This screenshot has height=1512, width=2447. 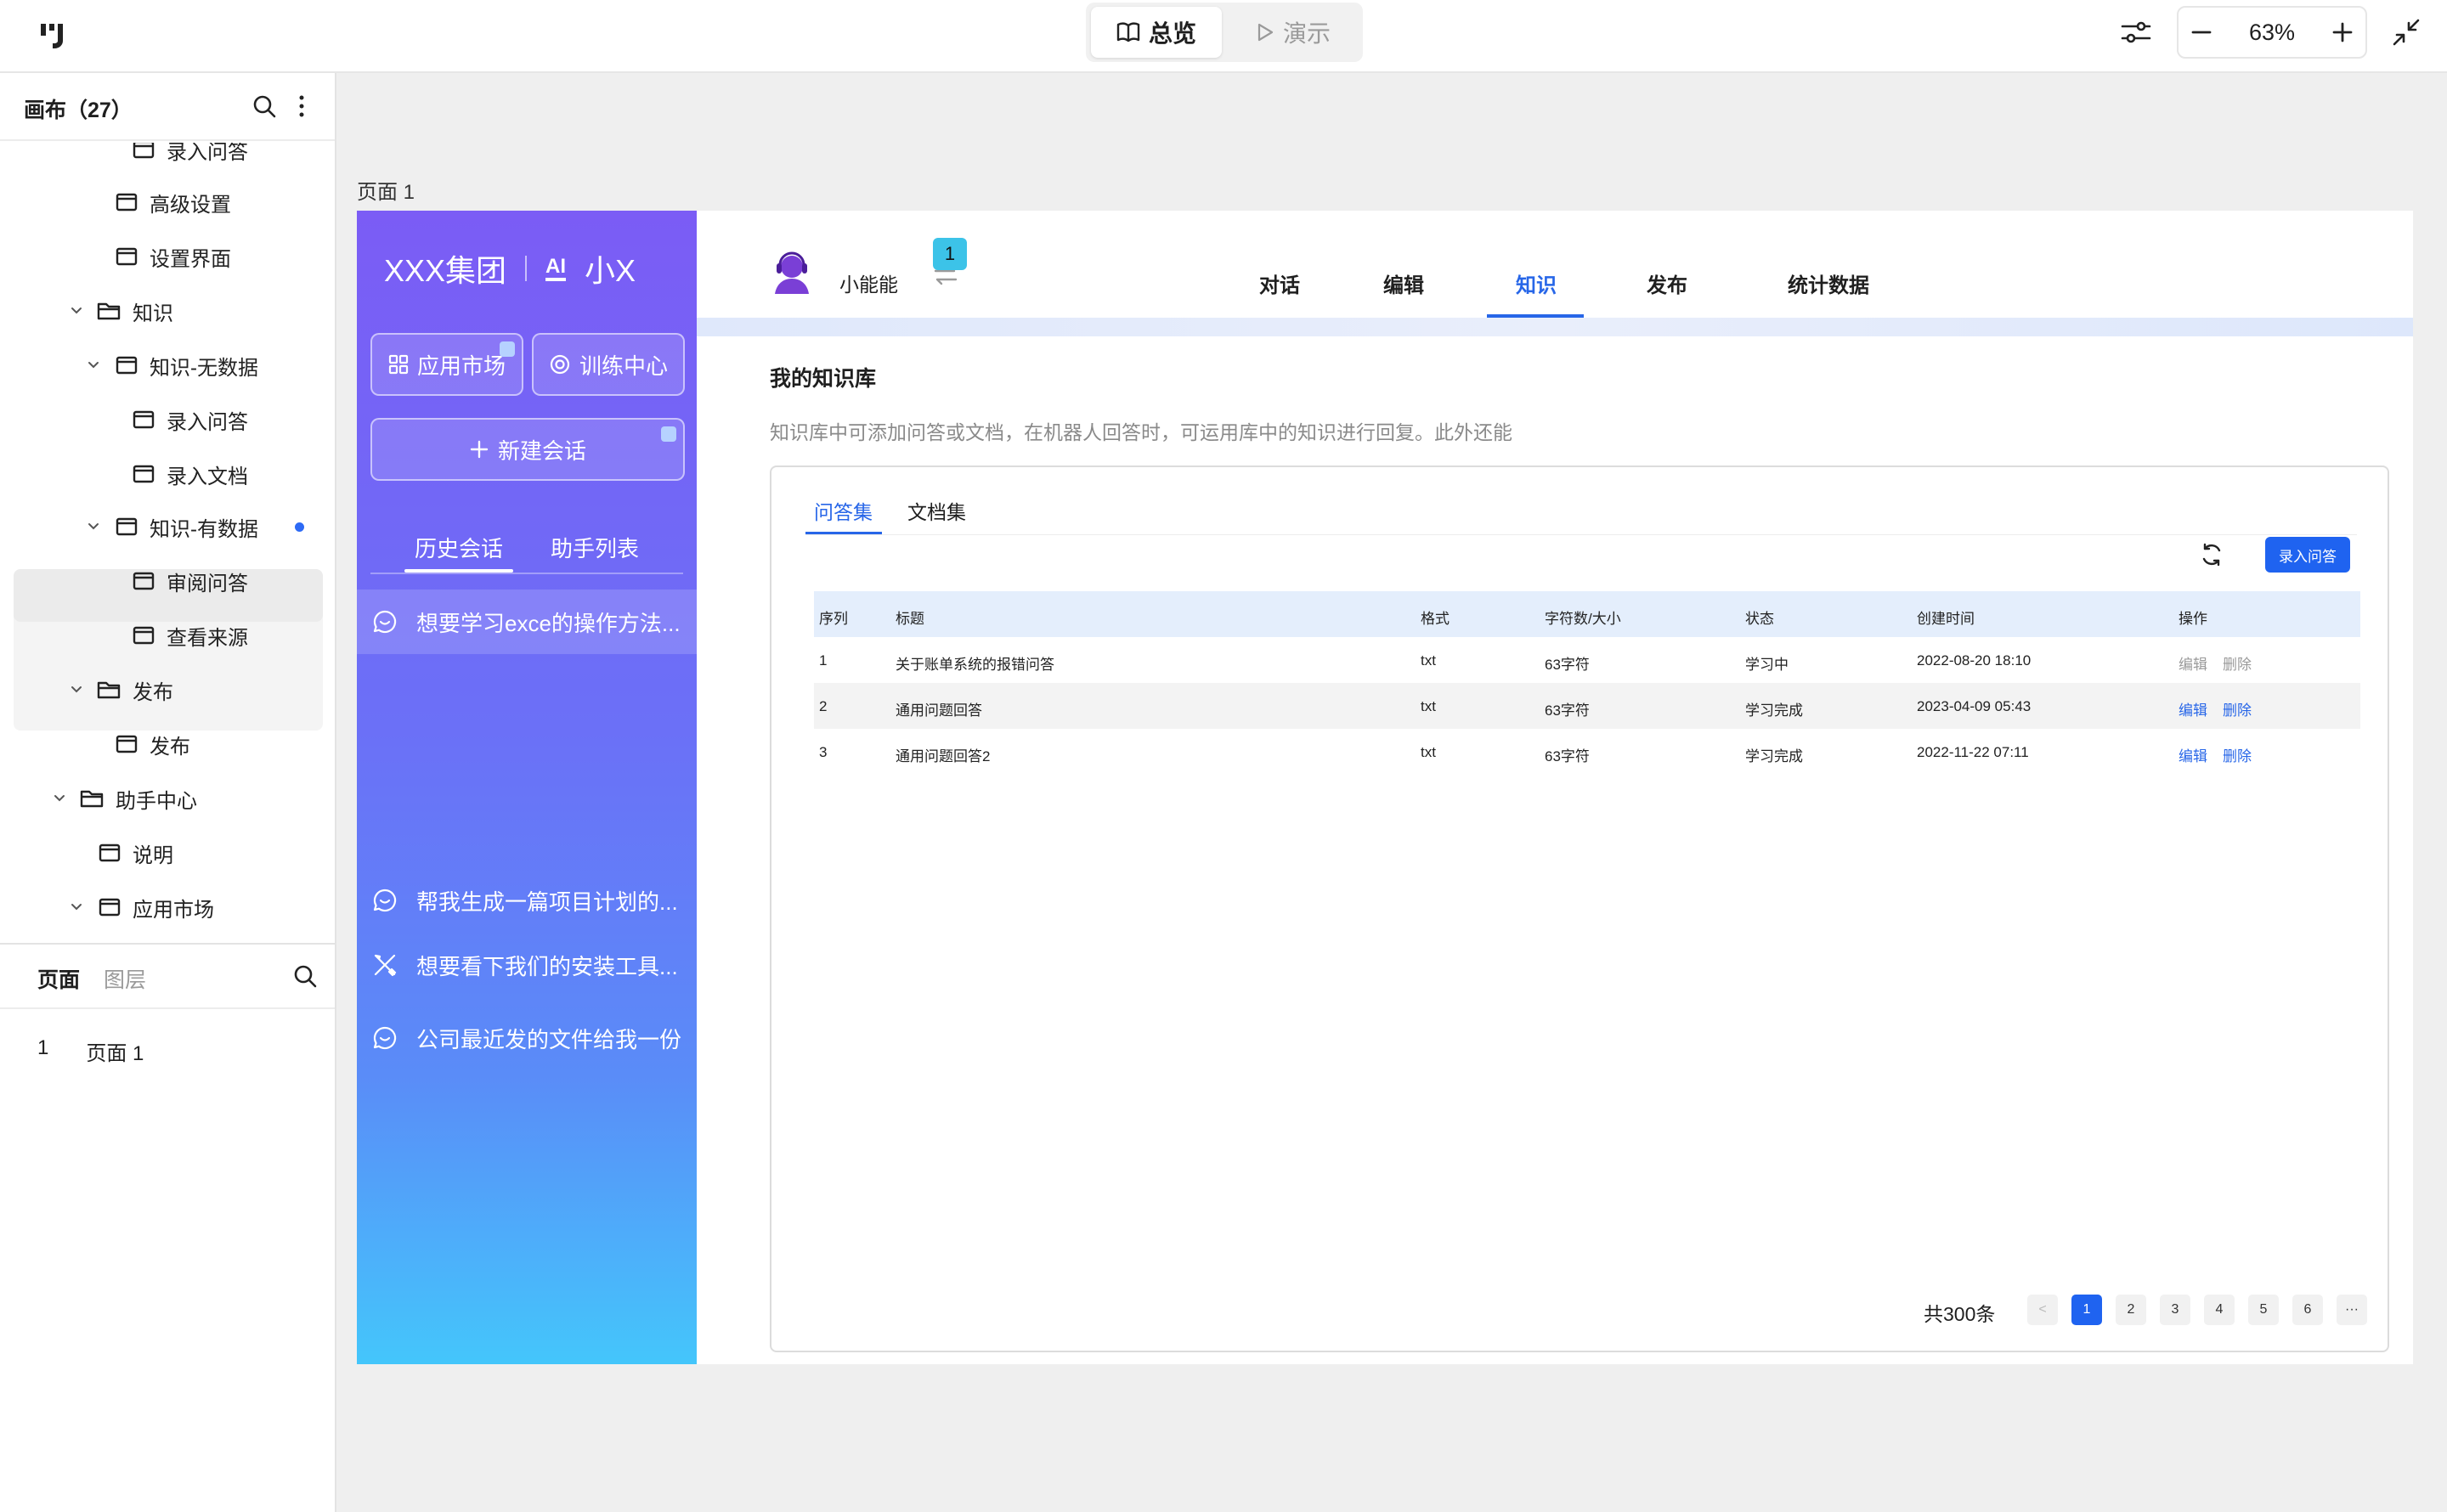 What do you see at coordinates (556, 268) in the screenshot?
I see `ai-logo-icon: AI` at bounding box center [556, 268].